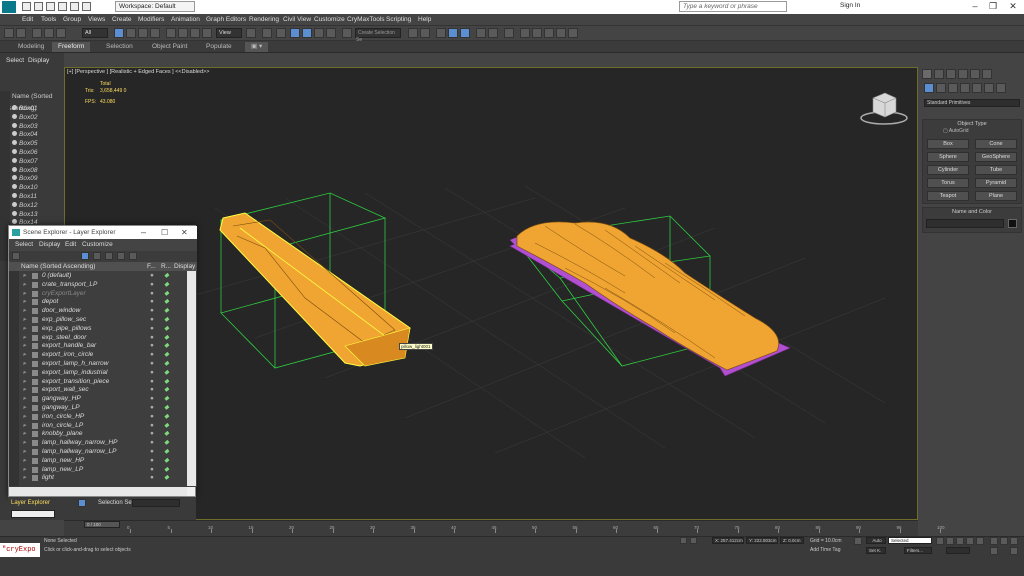 This screenshot has width=1024, height=576. Describe the element at coordinates (948, 144) in the screenshot. I see `box-button: Box` at that location.